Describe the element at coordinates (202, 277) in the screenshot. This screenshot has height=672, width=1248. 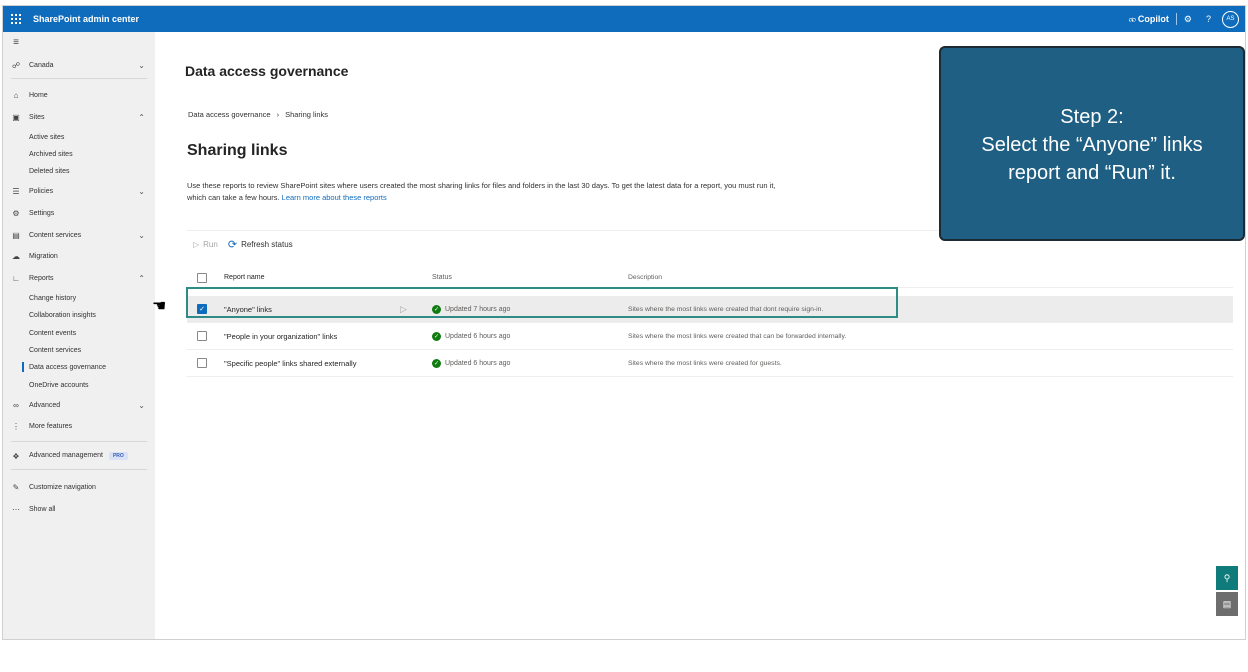
I see `select-all-checkbox` at that location.